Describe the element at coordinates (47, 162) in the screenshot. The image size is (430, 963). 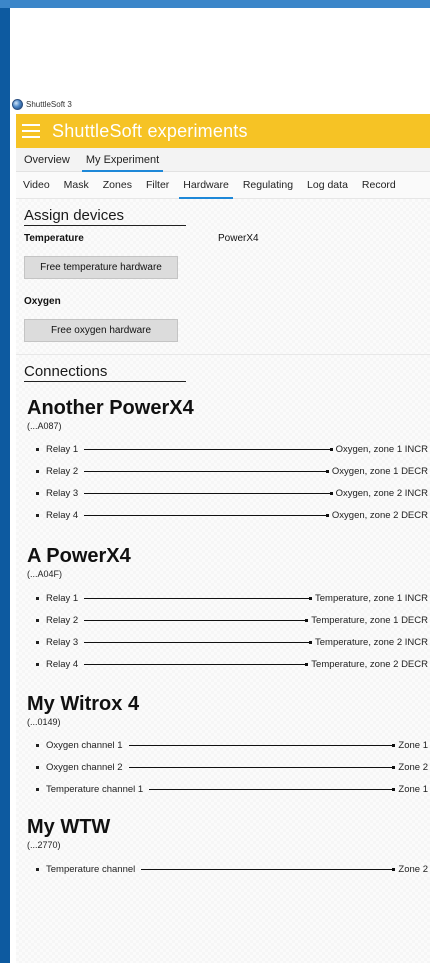
I see `tab-overview: Overview` at that location.